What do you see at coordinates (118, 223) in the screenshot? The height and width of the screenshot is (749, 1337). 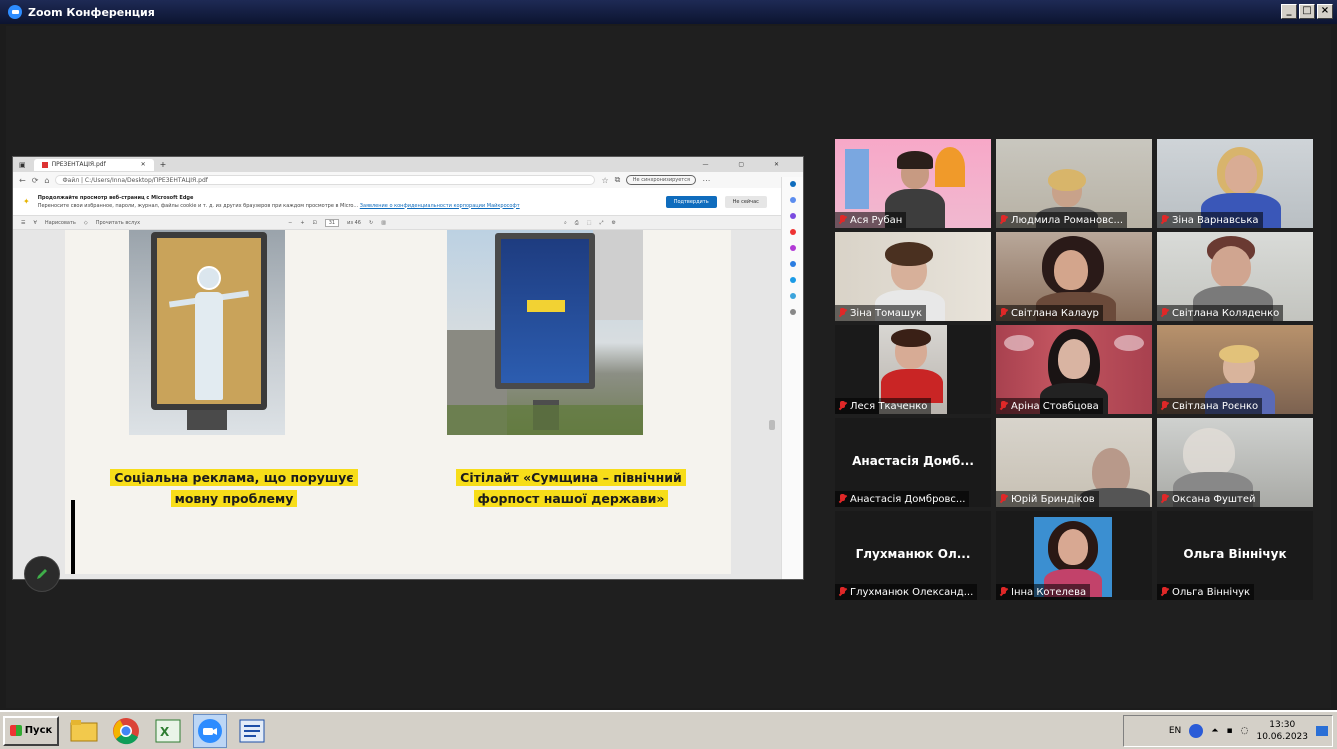 I see `read-aloud-button: Прочитать вслух` at bounding box center [118, 223].